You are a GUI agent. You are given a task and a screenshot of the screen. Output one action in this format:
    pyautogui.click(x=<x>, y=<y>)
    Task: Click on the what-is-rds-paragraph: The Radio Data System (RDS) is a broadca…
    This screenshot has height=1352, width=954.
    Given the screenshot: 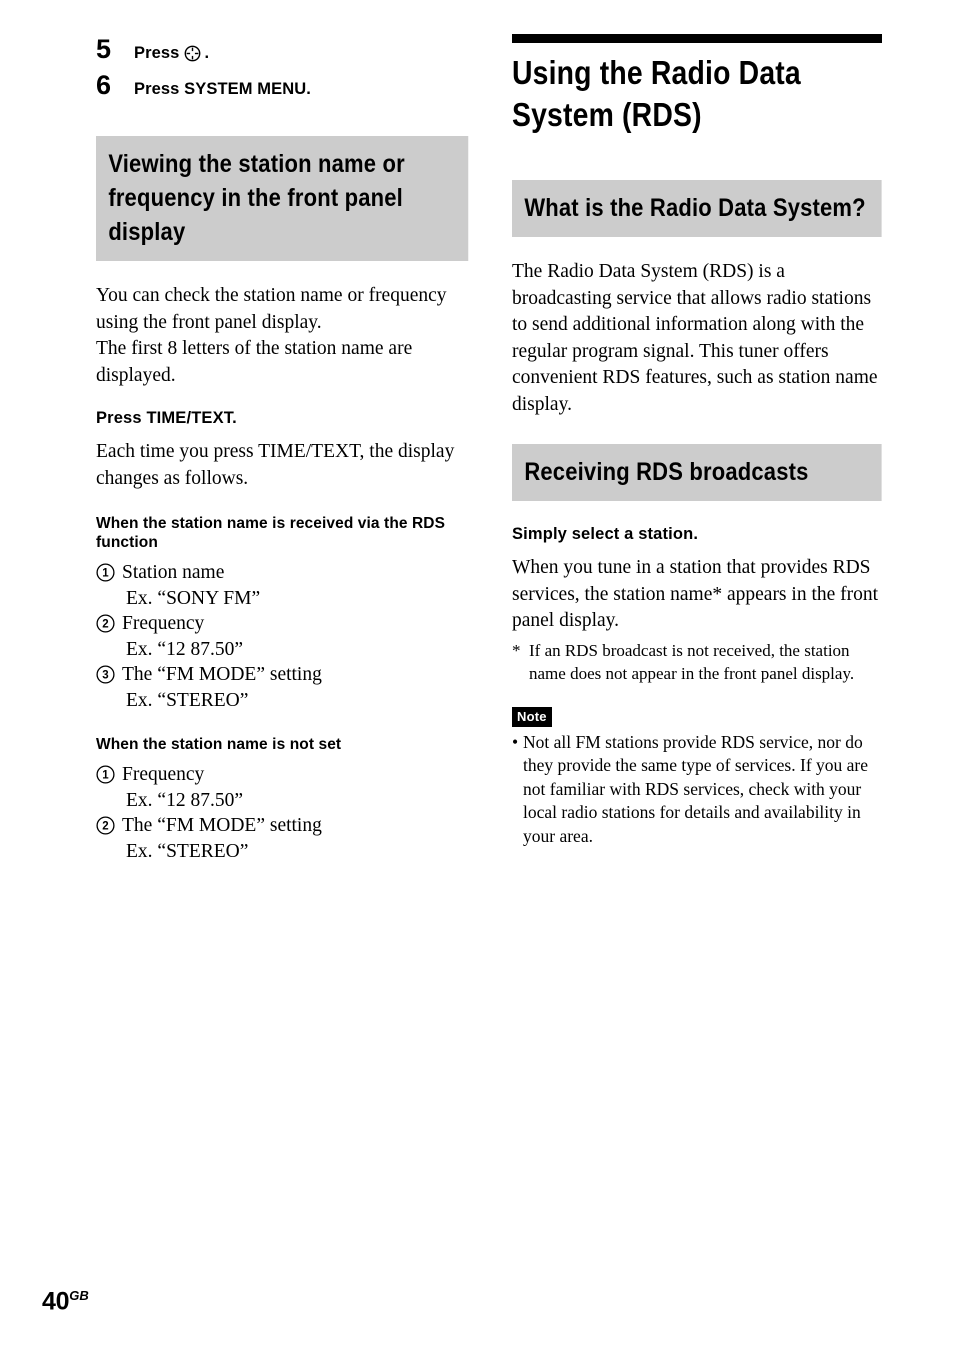 What is the action you would take?
    pyautogui.click(x=695, y=338)
    